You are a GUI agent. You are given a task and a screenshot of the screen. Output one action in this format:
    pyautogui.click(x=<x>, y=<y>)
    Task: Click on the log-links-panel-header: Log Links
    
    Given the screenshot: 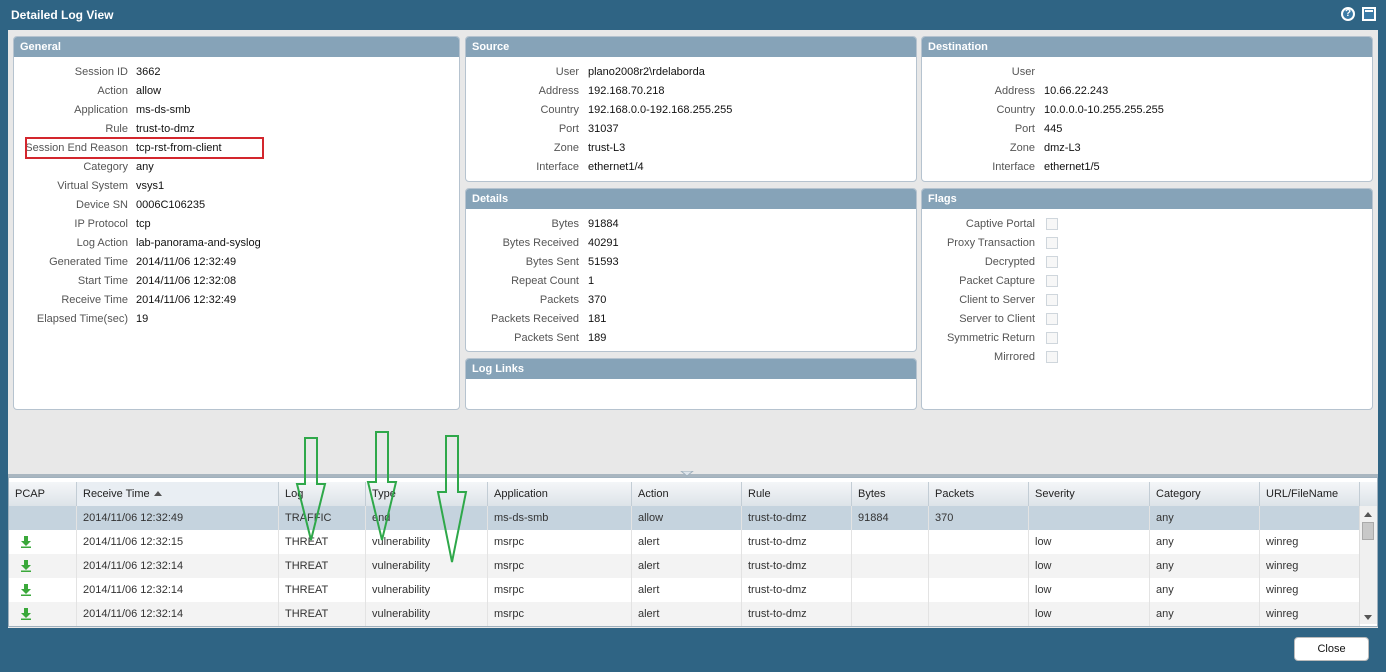 What is the action you would take?
    pyautogui.click(x=691, y=369)
    